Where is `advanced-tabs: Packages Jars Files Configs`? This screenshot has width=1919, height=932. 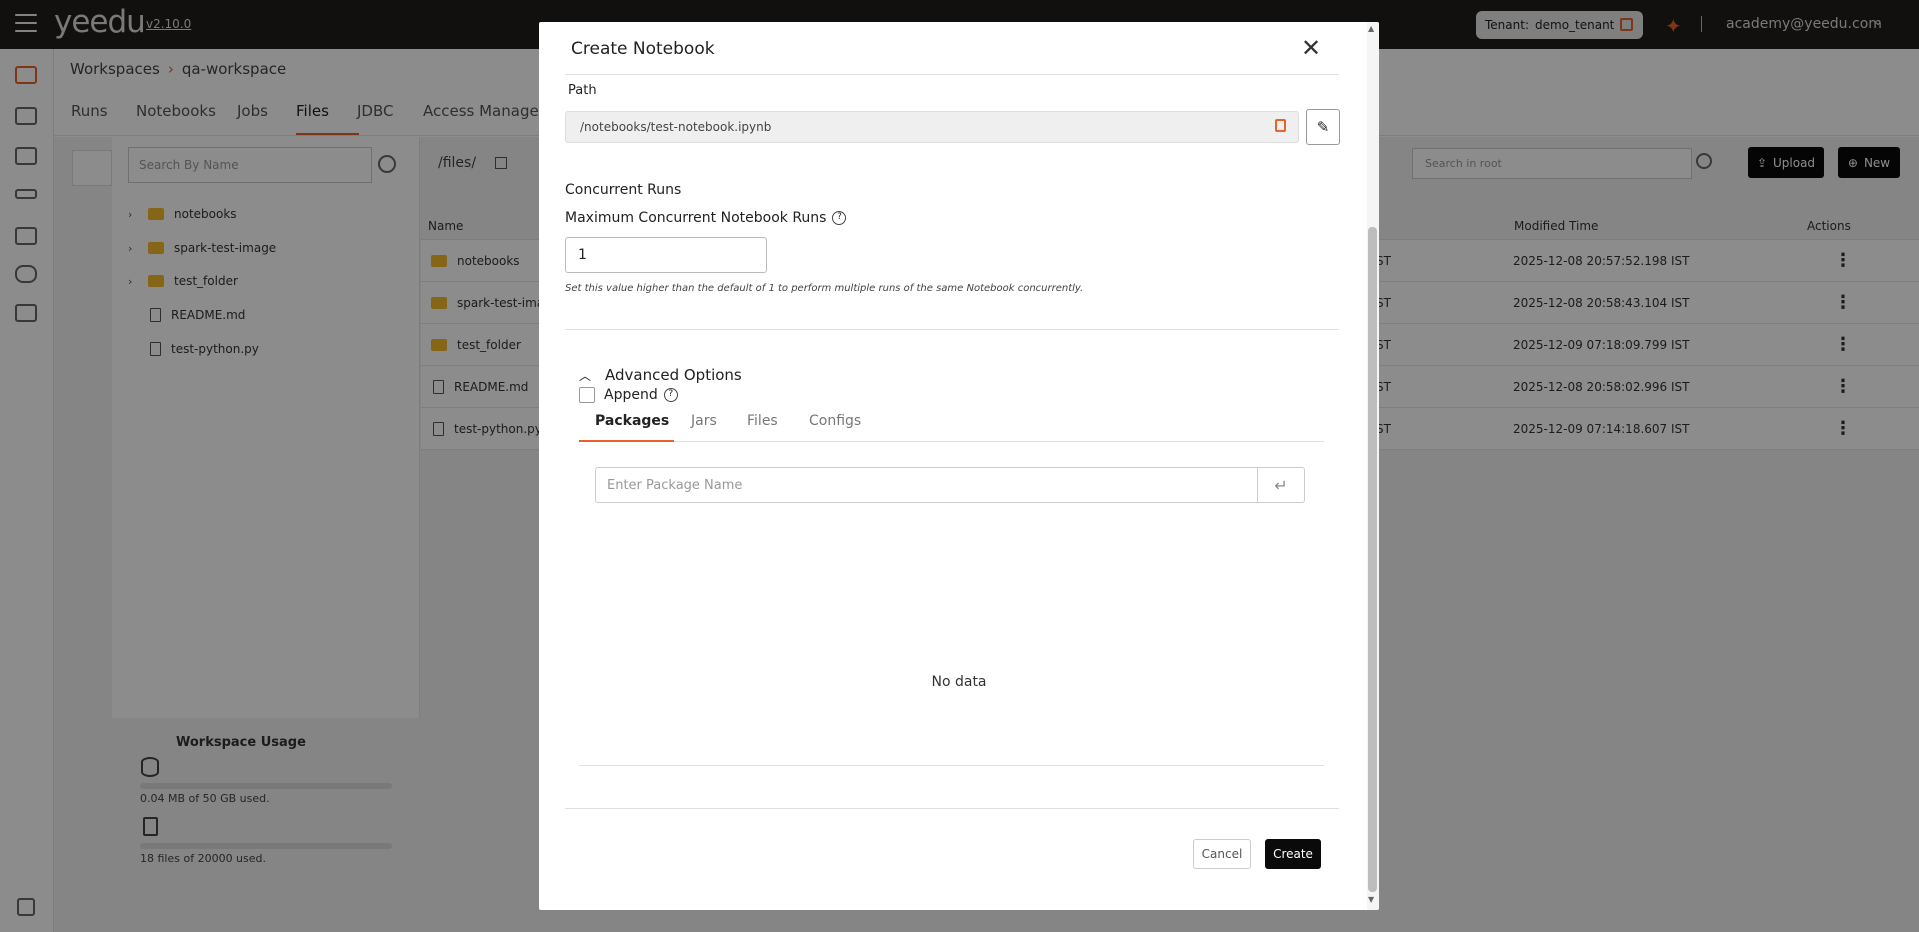
advanced-tabs: Packages Jars Files Configs is located at coordinates (951, 421).